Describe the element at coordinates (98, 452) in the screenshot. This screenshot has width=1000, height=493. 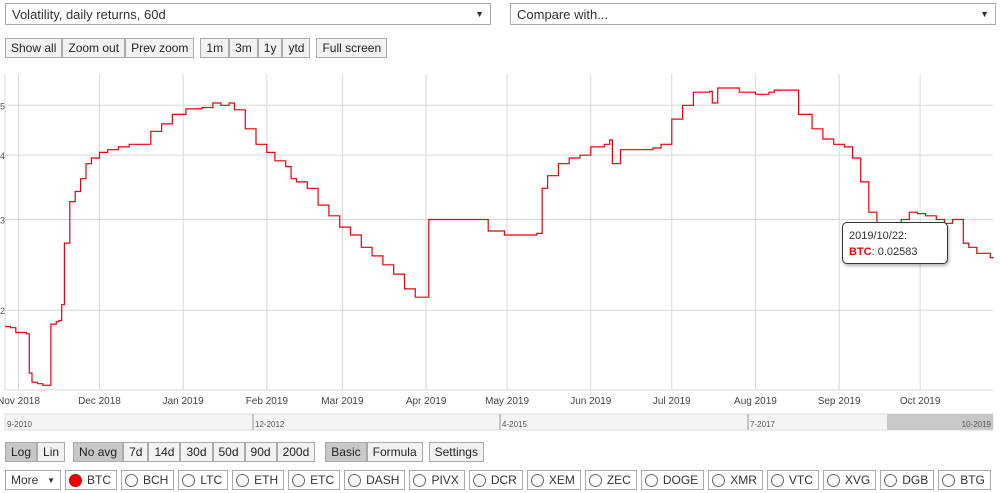
I see `no-avg-button: No avg` at that location.